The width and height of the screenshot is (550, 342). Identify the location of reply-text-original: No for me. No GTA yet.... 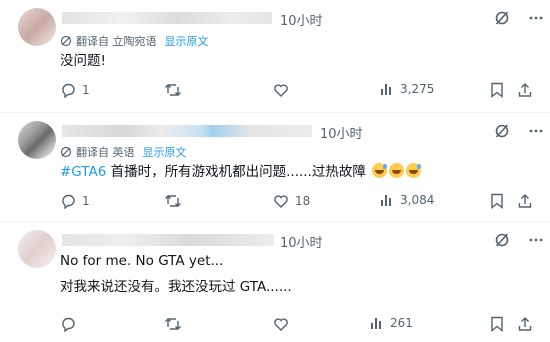
(142, 261).